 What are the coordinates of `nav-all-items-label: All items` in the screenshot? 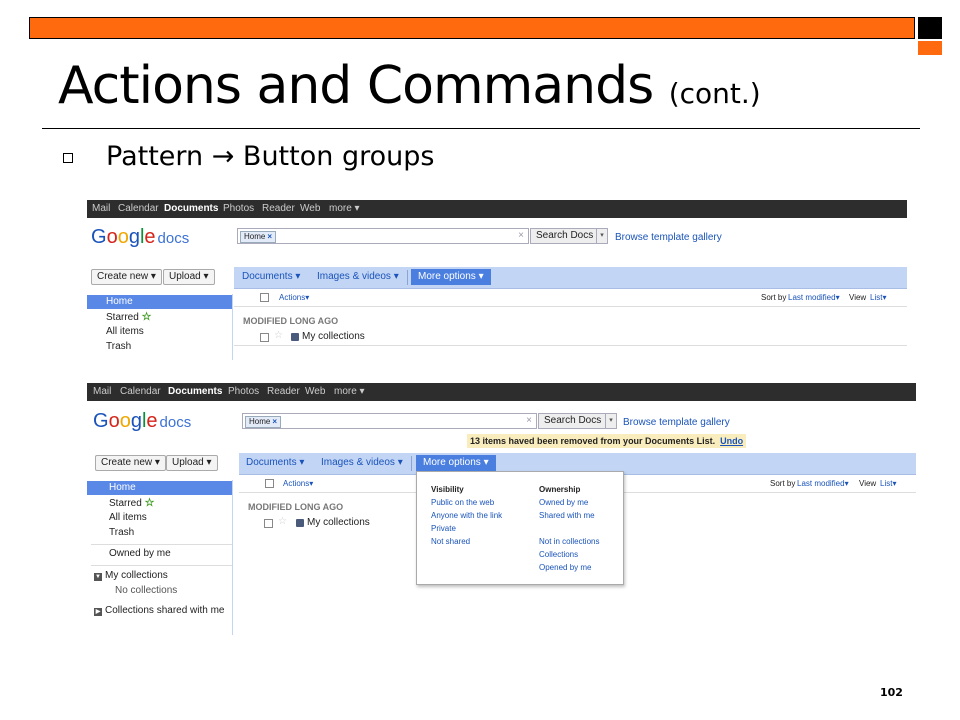 It's located at (128, 517).